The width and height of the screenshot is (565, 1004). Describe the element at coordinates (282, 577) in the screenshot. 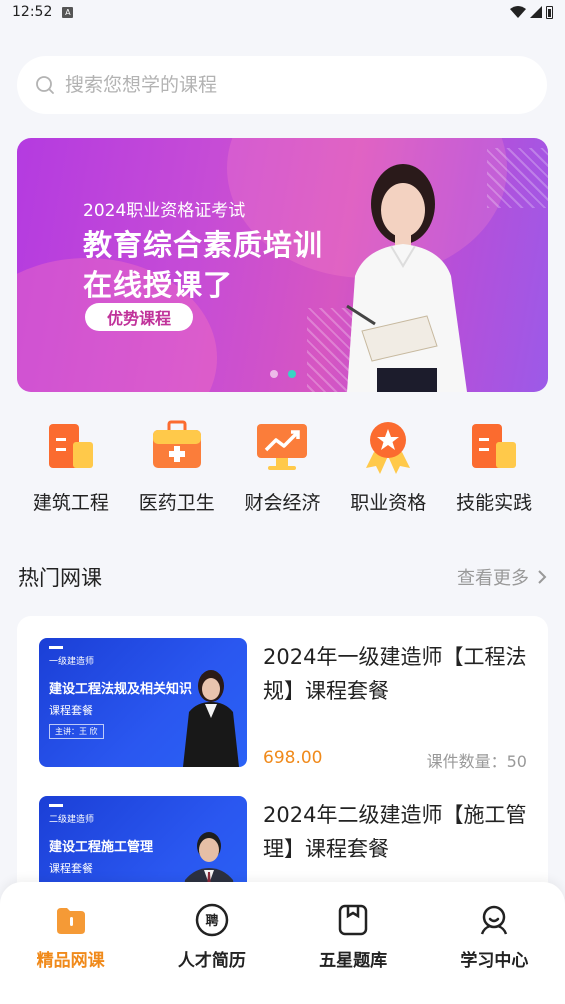

I see `hot-courses-header: 热门网课 查看更多` at that location.